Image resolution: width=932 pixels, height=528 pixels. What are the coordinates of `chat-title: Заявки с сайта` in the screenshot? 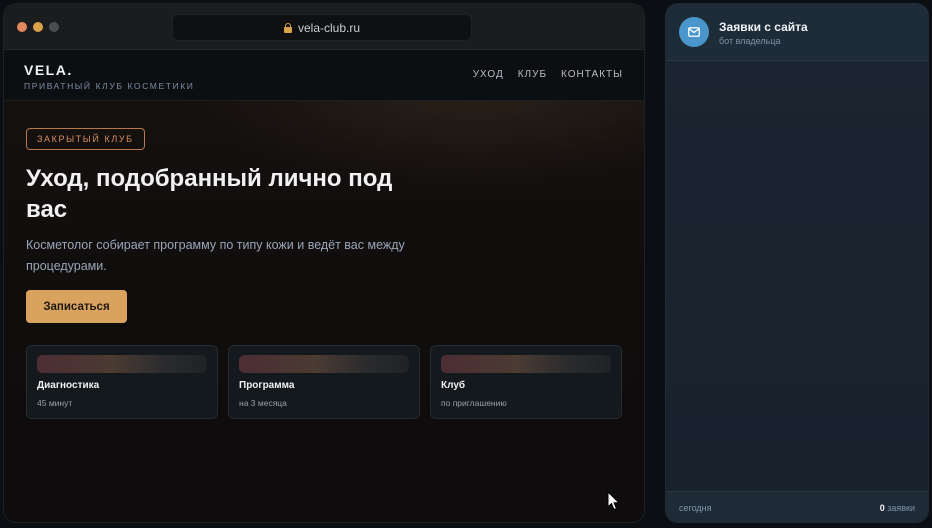 It's located at (763, 27).